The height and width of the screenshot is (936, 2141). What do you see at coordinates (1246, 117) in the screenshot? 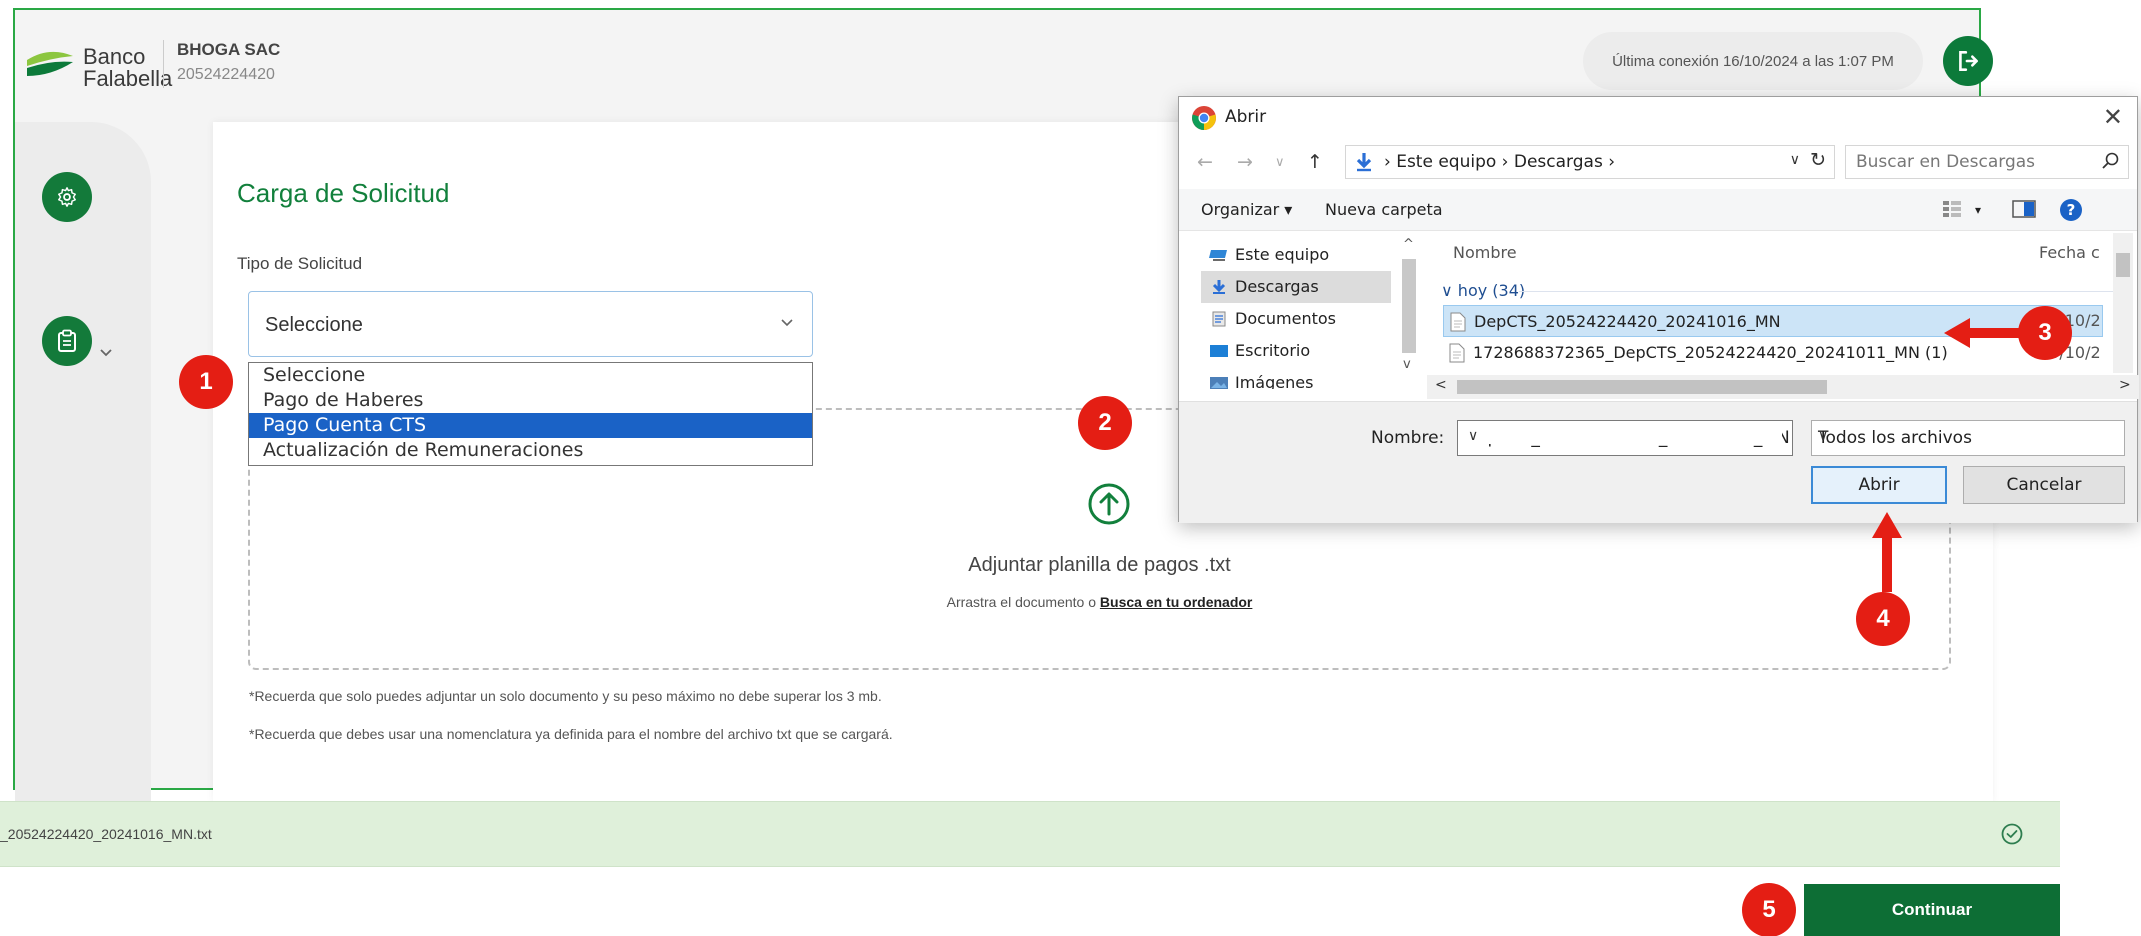
I see `dialog-title: Abrir` at bounding box center [1246, 117].